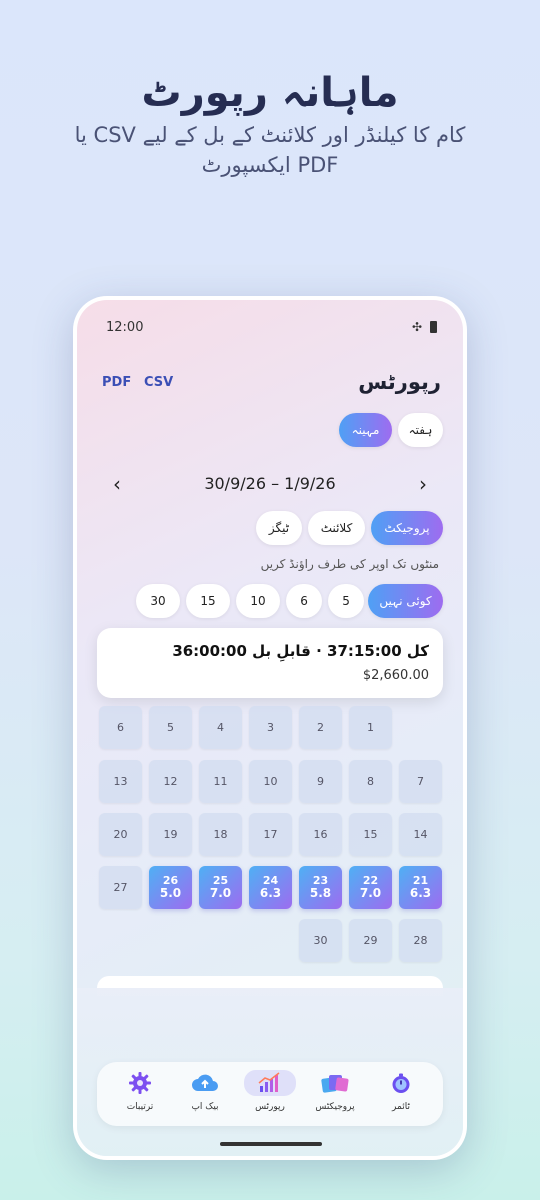 Image resolution: width=540 pixels, height=1200 pixels. I want to click on calendar-day: 22 7.0, so click(370, 887).